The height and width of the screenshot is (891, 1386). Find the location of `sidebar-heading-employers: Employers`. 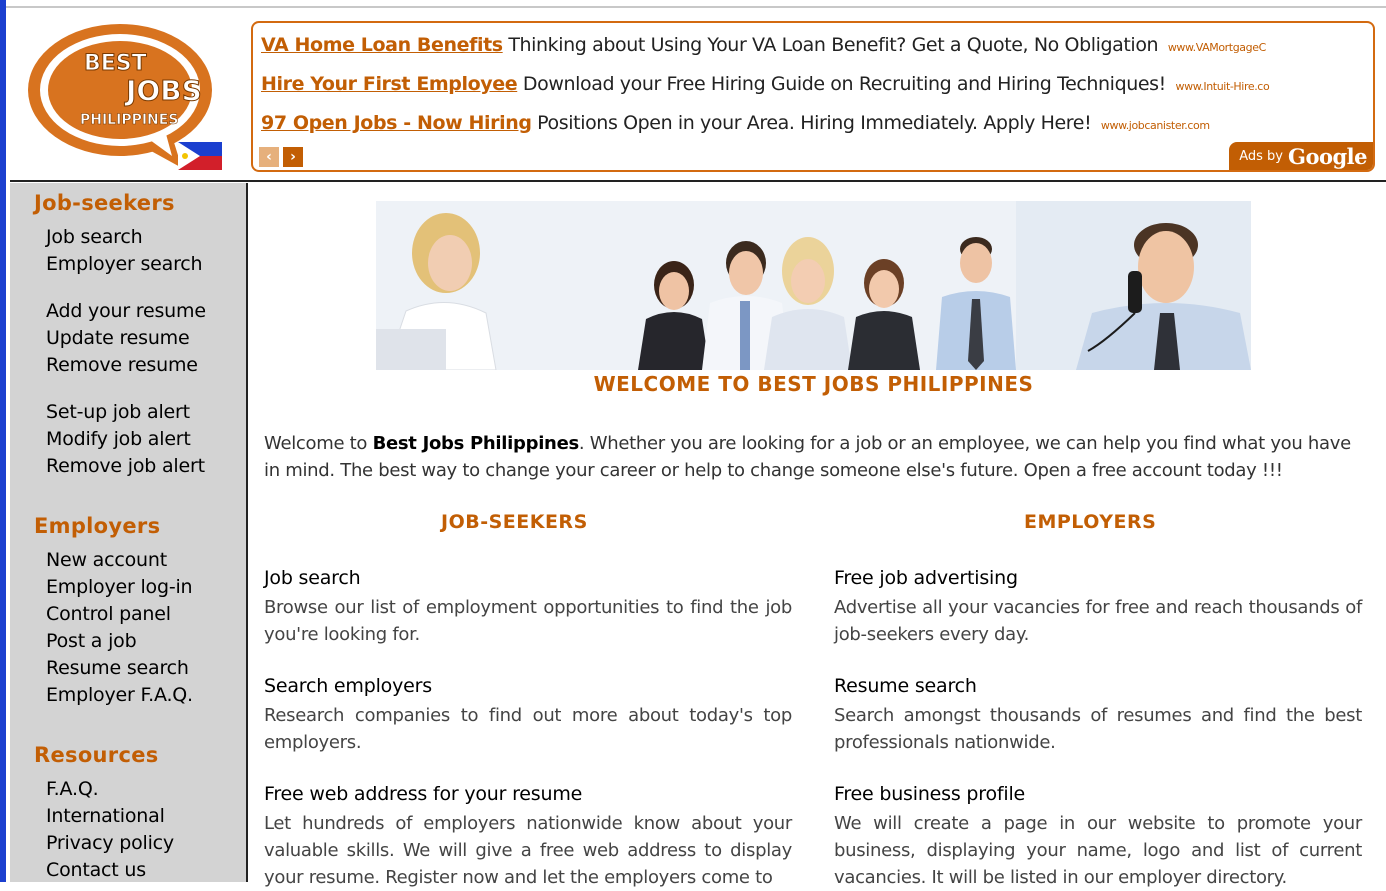

sidebar-heading-employers: Employers is located at coordinates (97, 526).